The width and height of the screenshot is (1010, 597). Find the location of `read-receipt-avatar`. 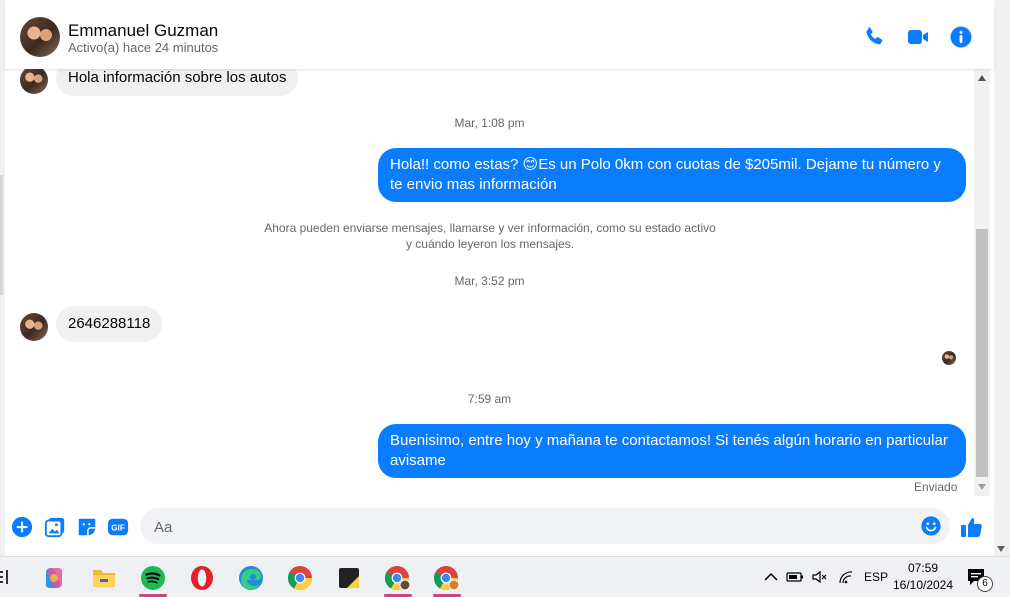

read-receipt-avatar is located at coordinates (949, 358).